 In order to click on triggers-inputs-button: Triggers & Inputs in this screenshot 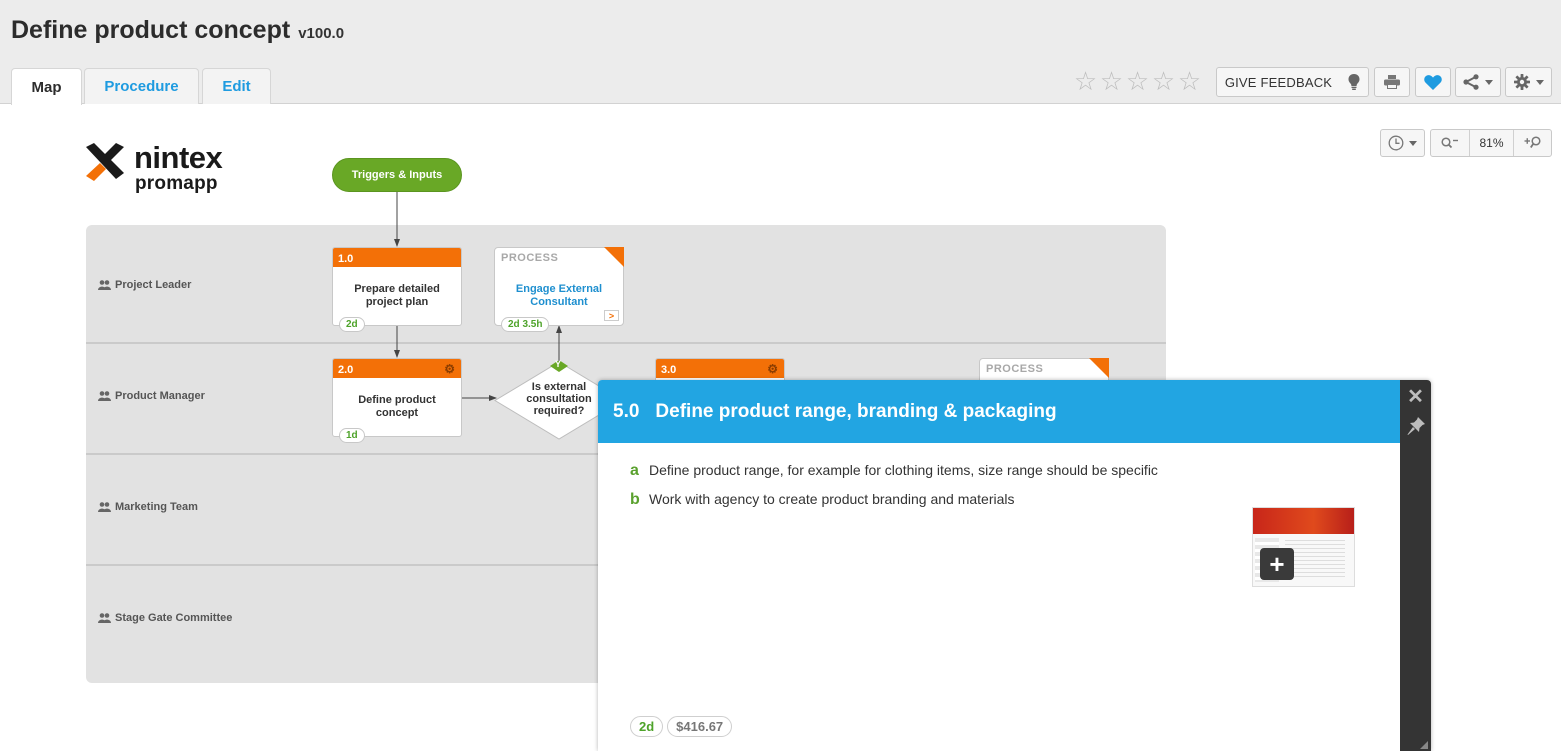, I will do `click(397, 175)`.